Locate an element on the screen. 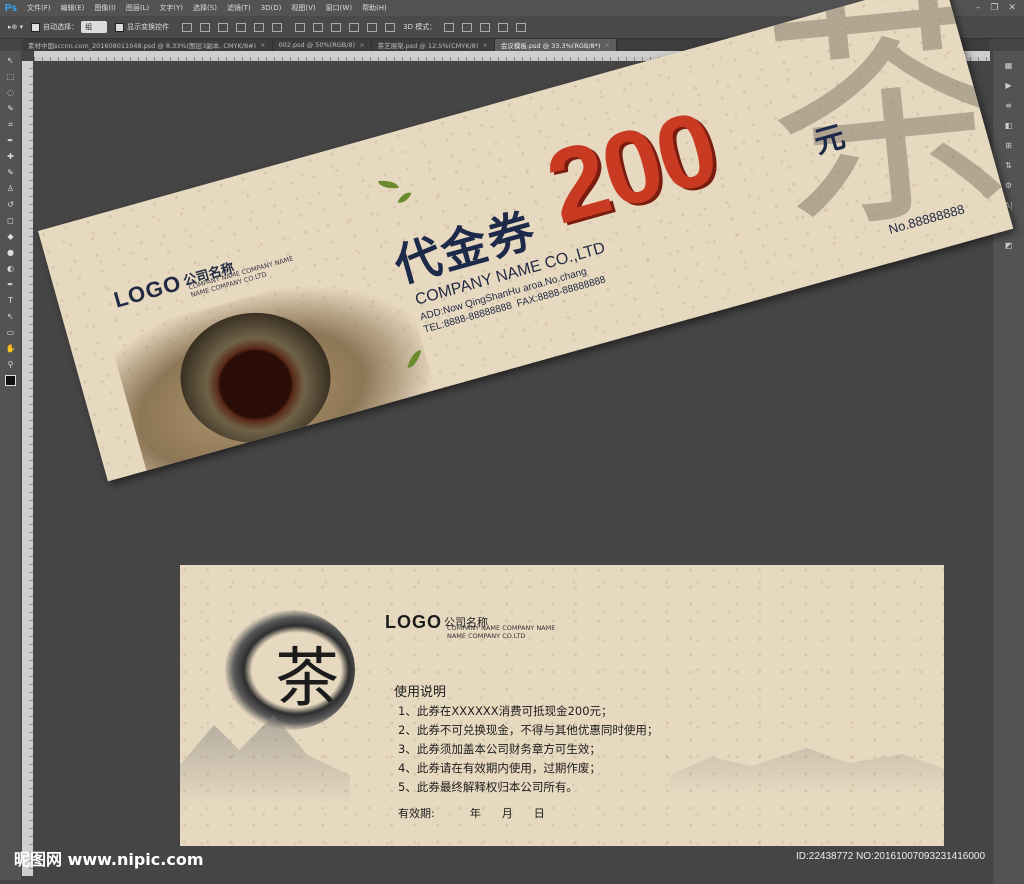 Image resolution: width=1024 pixels, height=884 pixels. menu-help: 帮助(H) is located at coordinates (374, 8).